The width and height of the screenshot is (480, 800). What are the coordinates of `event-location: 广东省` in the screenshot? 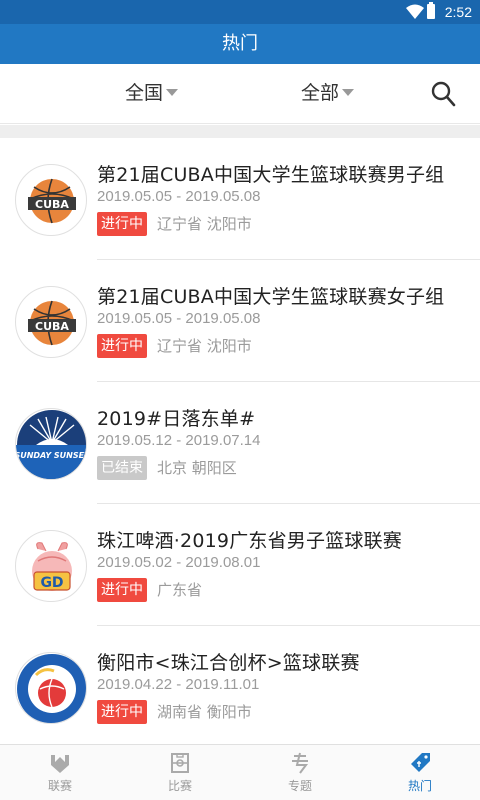 It's located at (180, 590).